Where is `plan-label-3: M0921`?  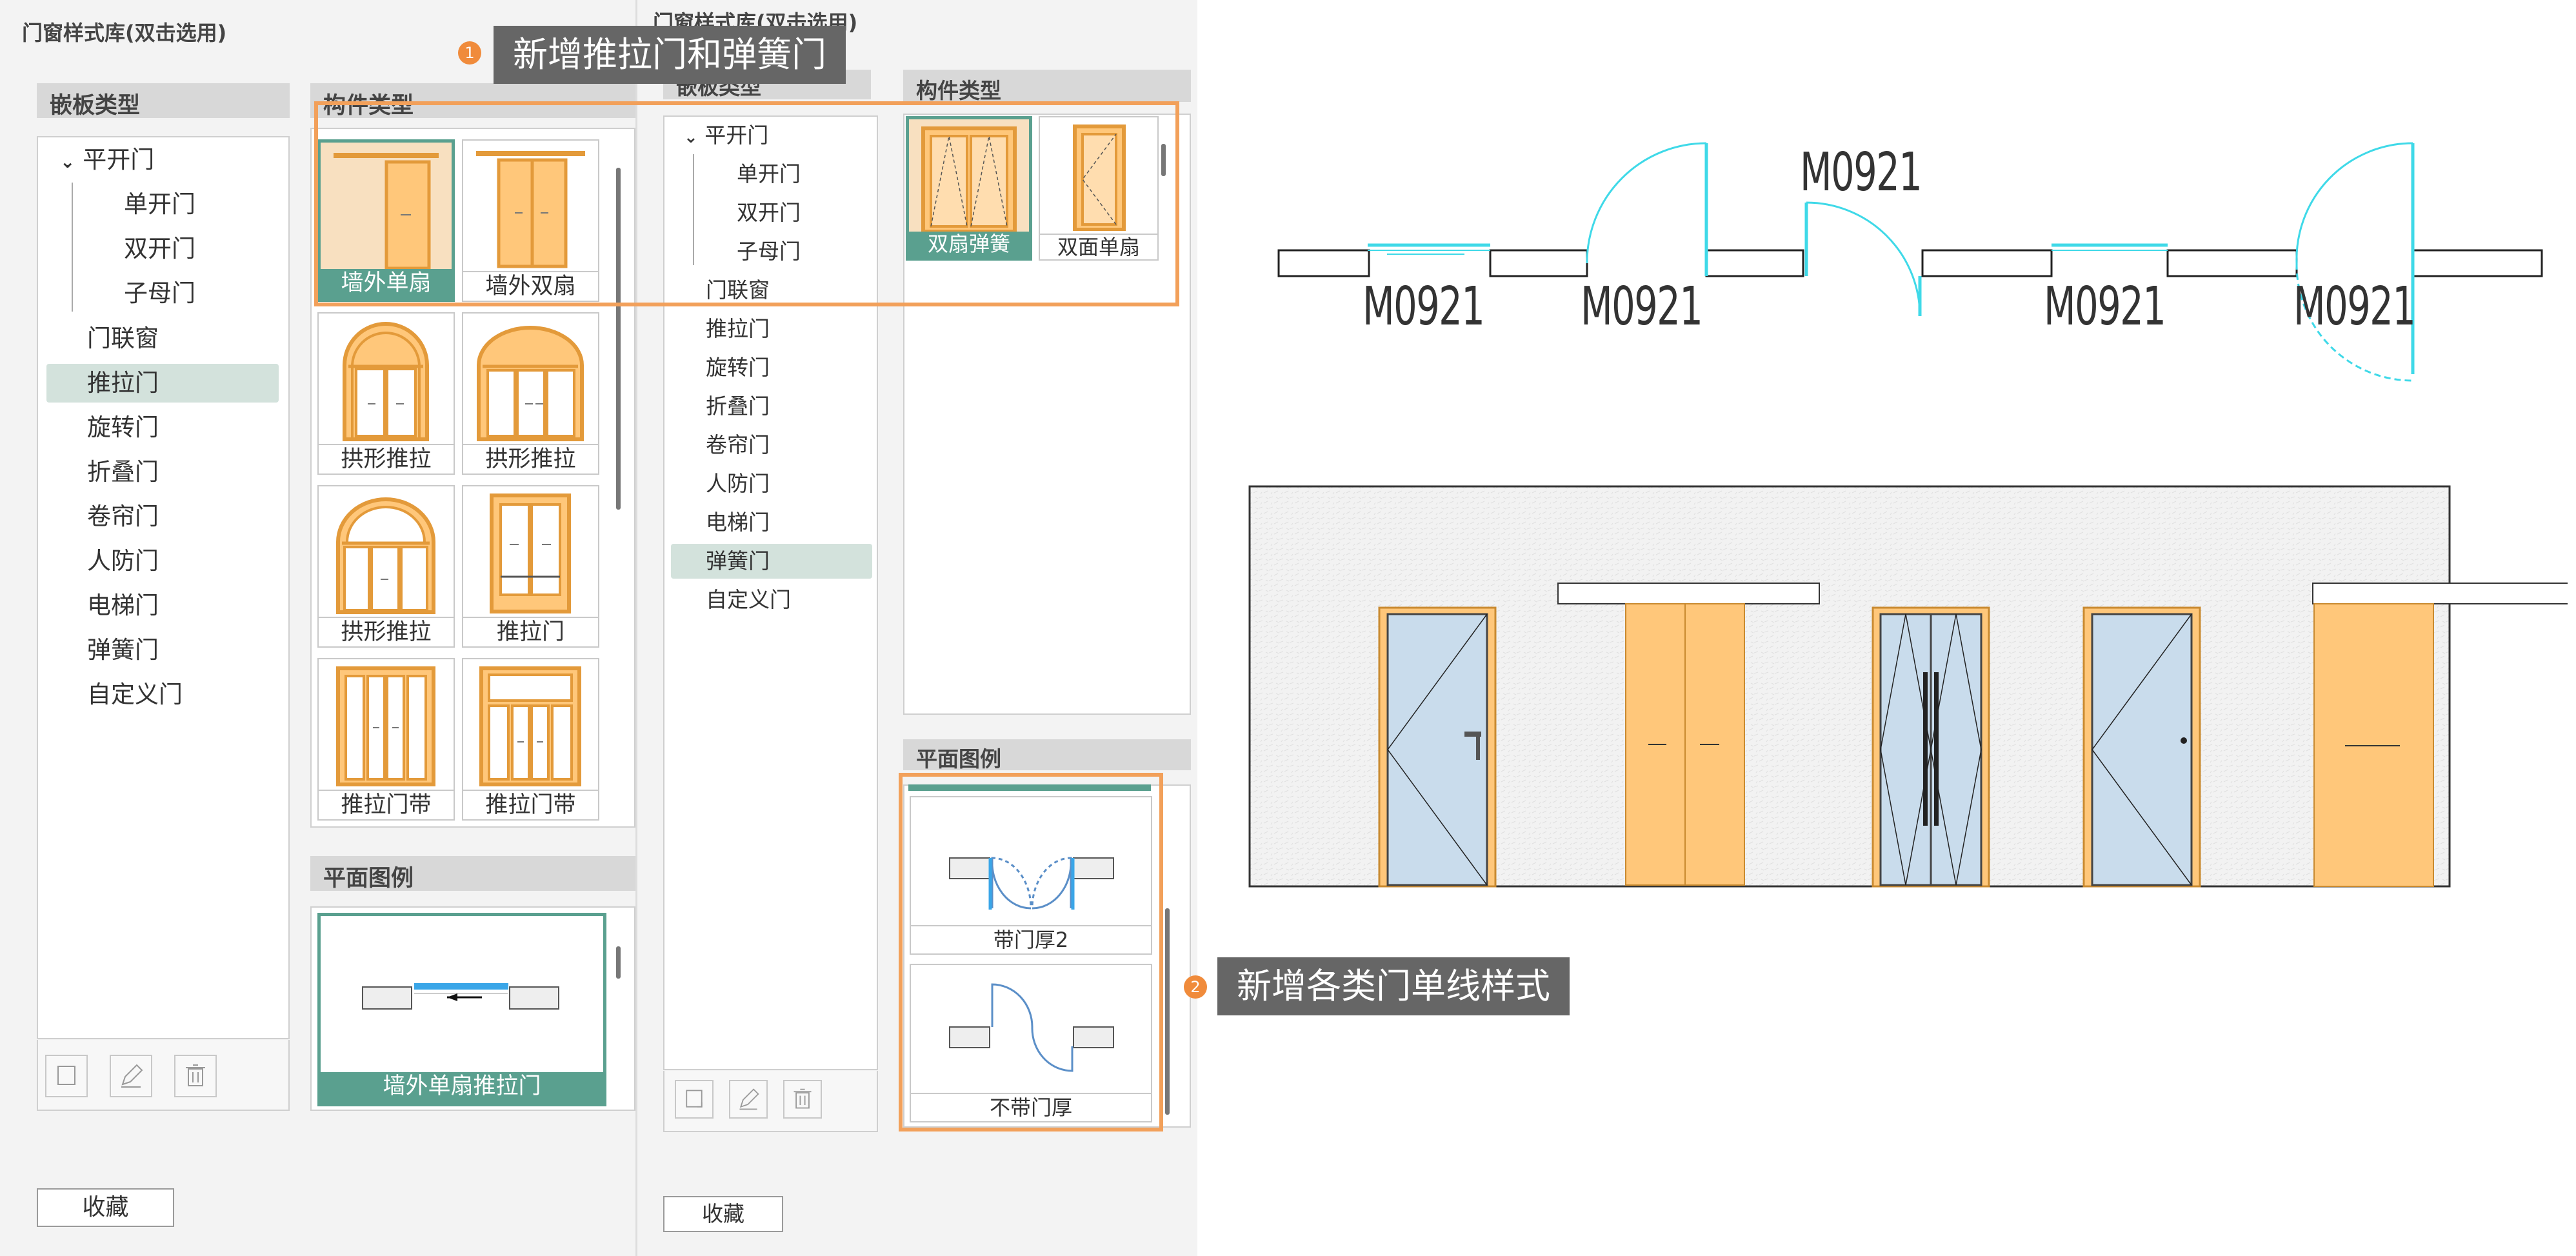
plan-label-3: M0921 is located at coordinates (2105, 306).